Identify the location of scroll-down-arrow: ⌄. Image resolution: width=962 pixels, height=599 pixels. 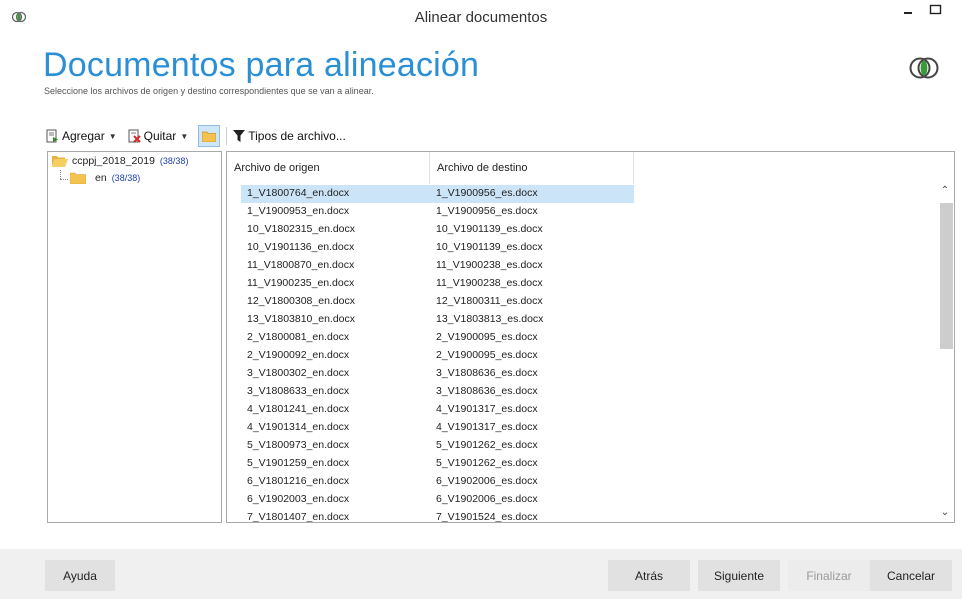
(945, 513).